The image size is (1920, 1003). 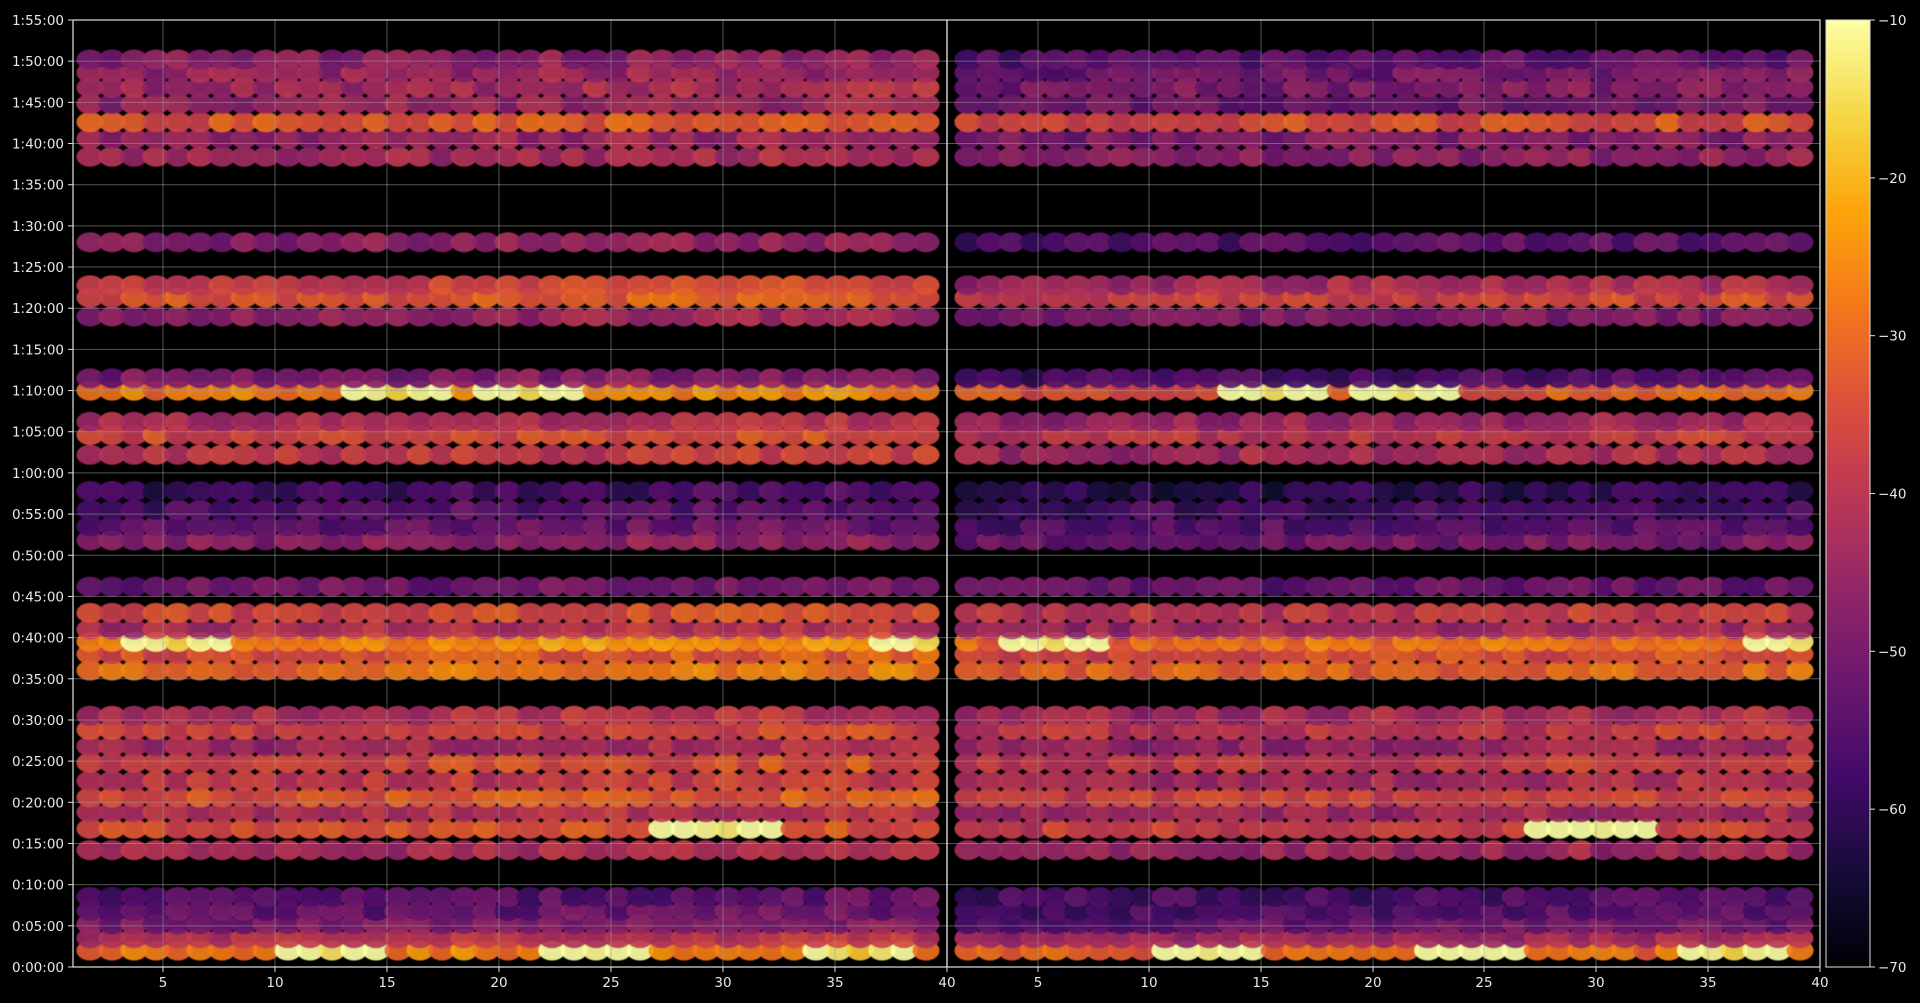 I want to click on y-tick-label: 1:40:00, so click(x=38, y=145).